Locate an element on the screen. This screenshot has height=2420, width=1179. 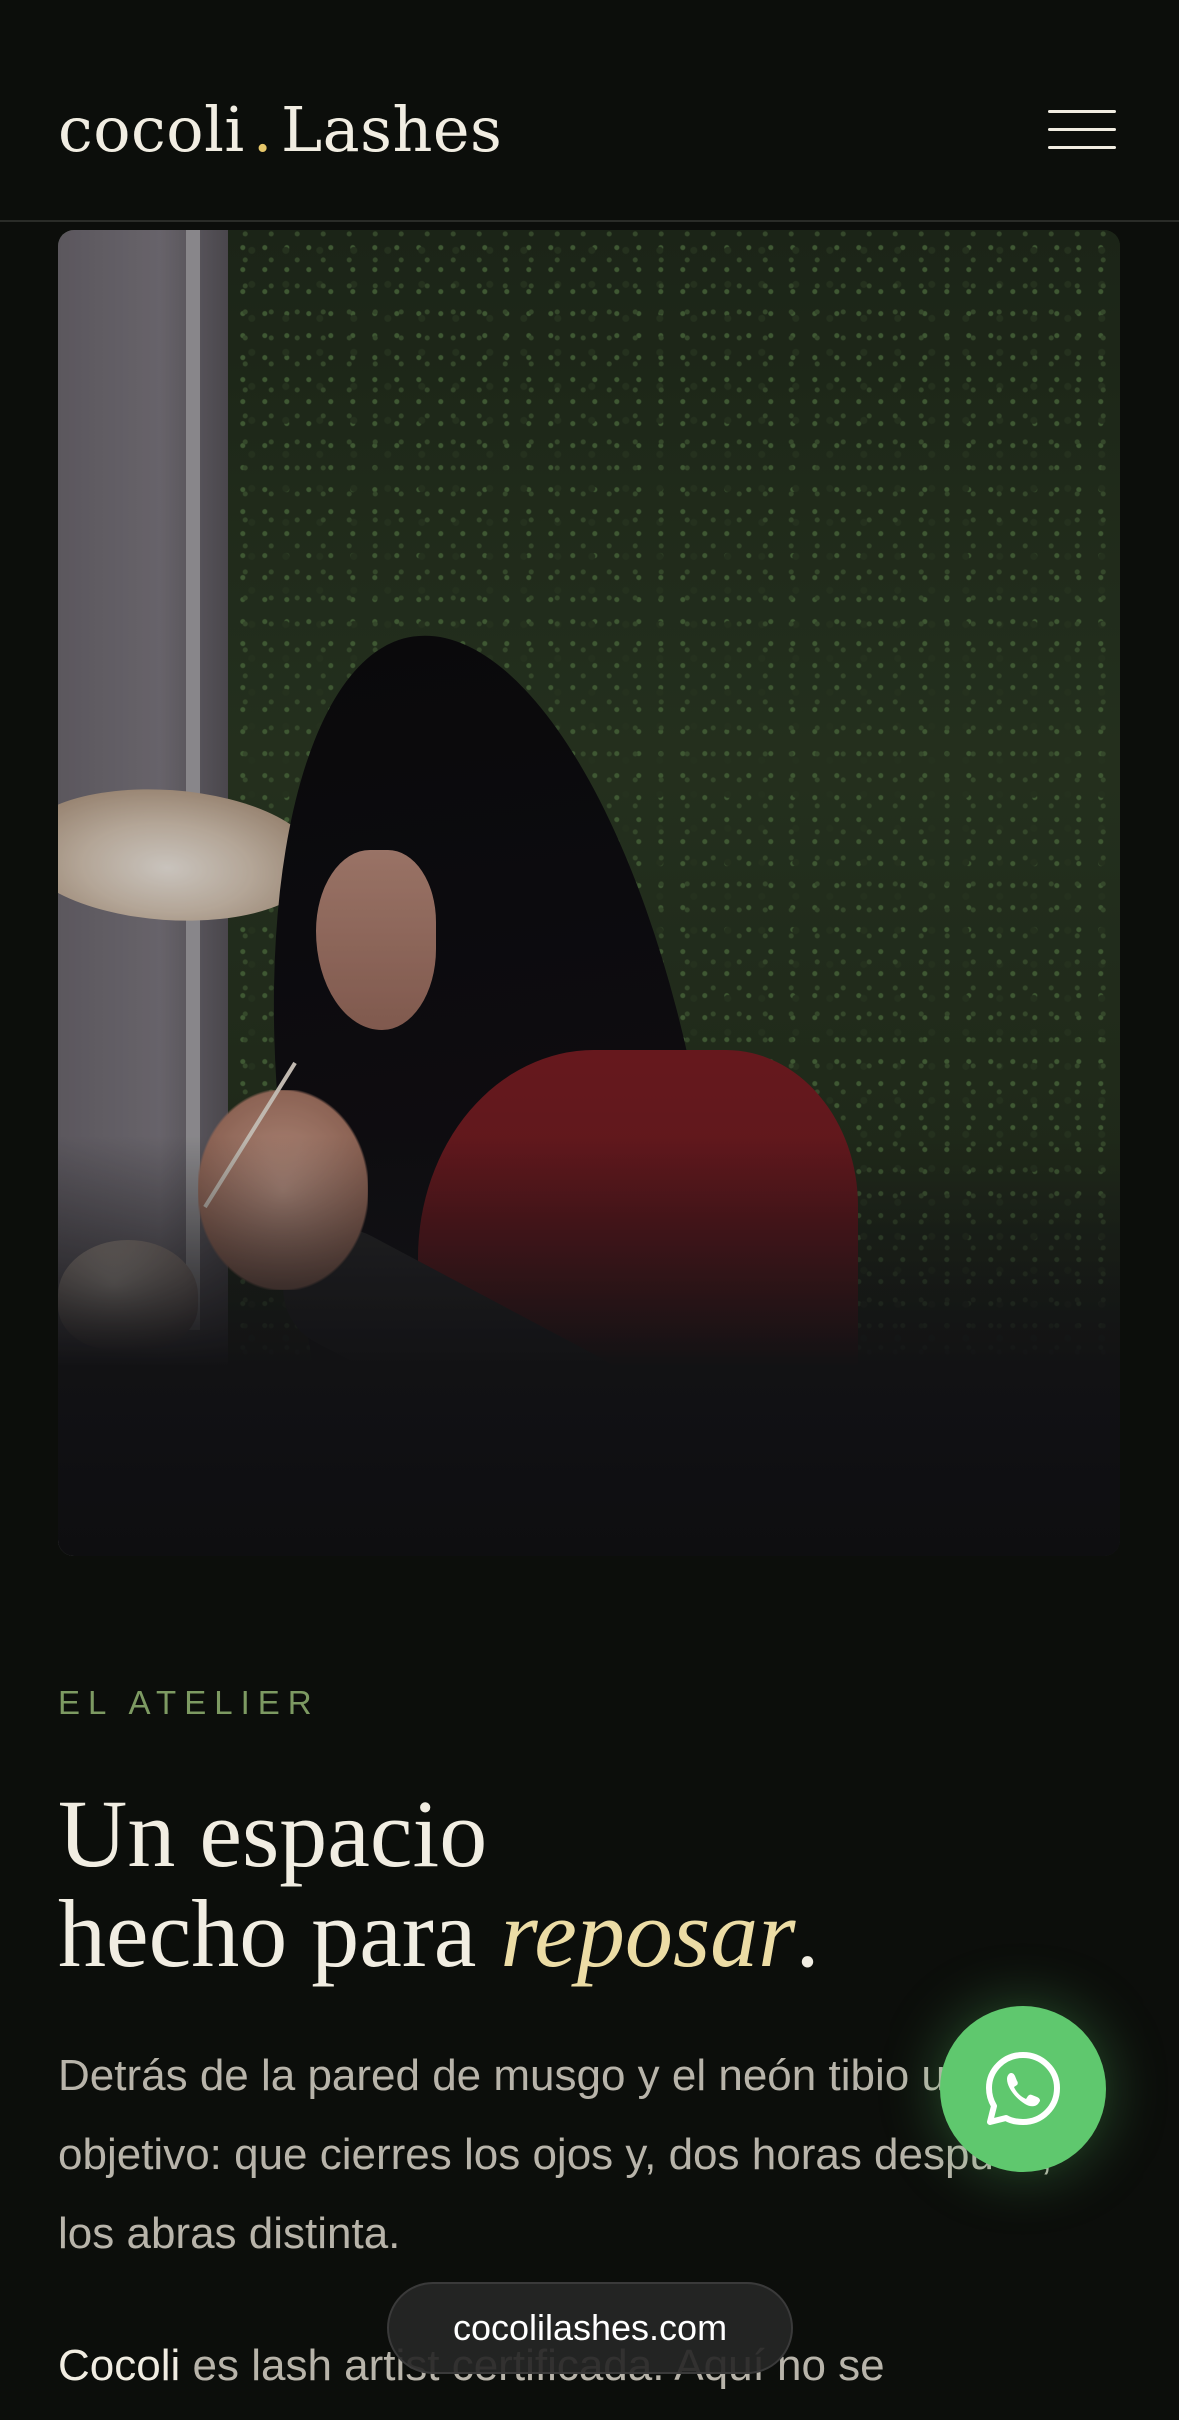
section-heading: Un espacio hecho para reposar. is located at coordinates (588, 1884).